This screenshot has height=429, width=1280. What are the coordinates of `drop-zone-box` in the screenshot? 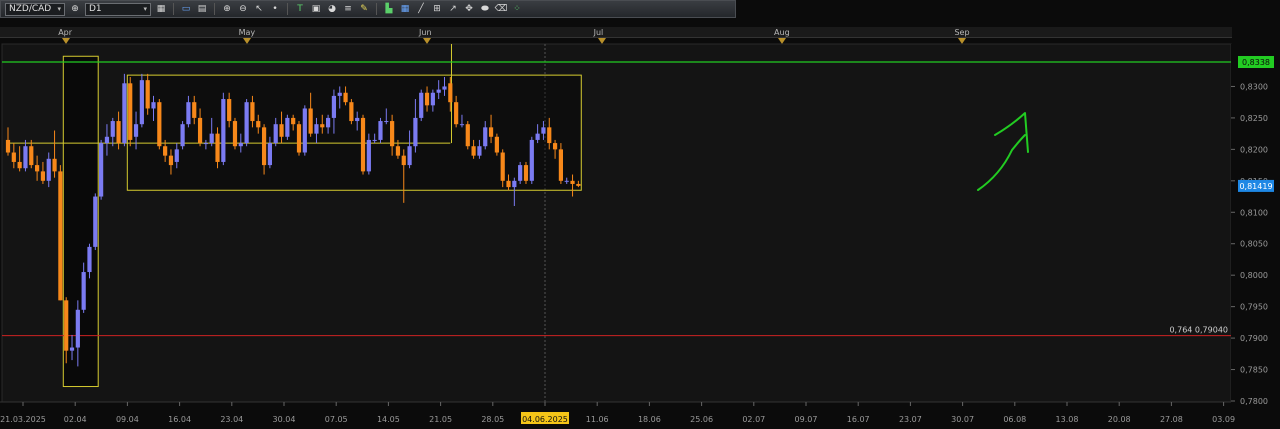 It's located at (80, 221).